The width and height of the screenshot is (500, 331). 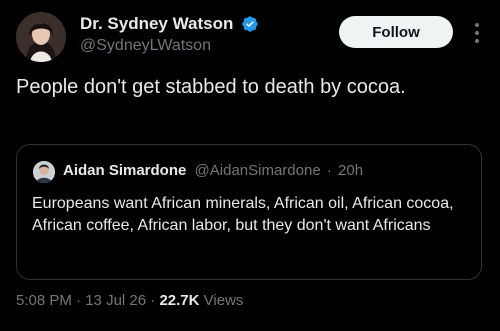 I want to click on tweet-header: Dr. Sydney Watson @SydneyLWatson Follow, so click(x=251, y=36).